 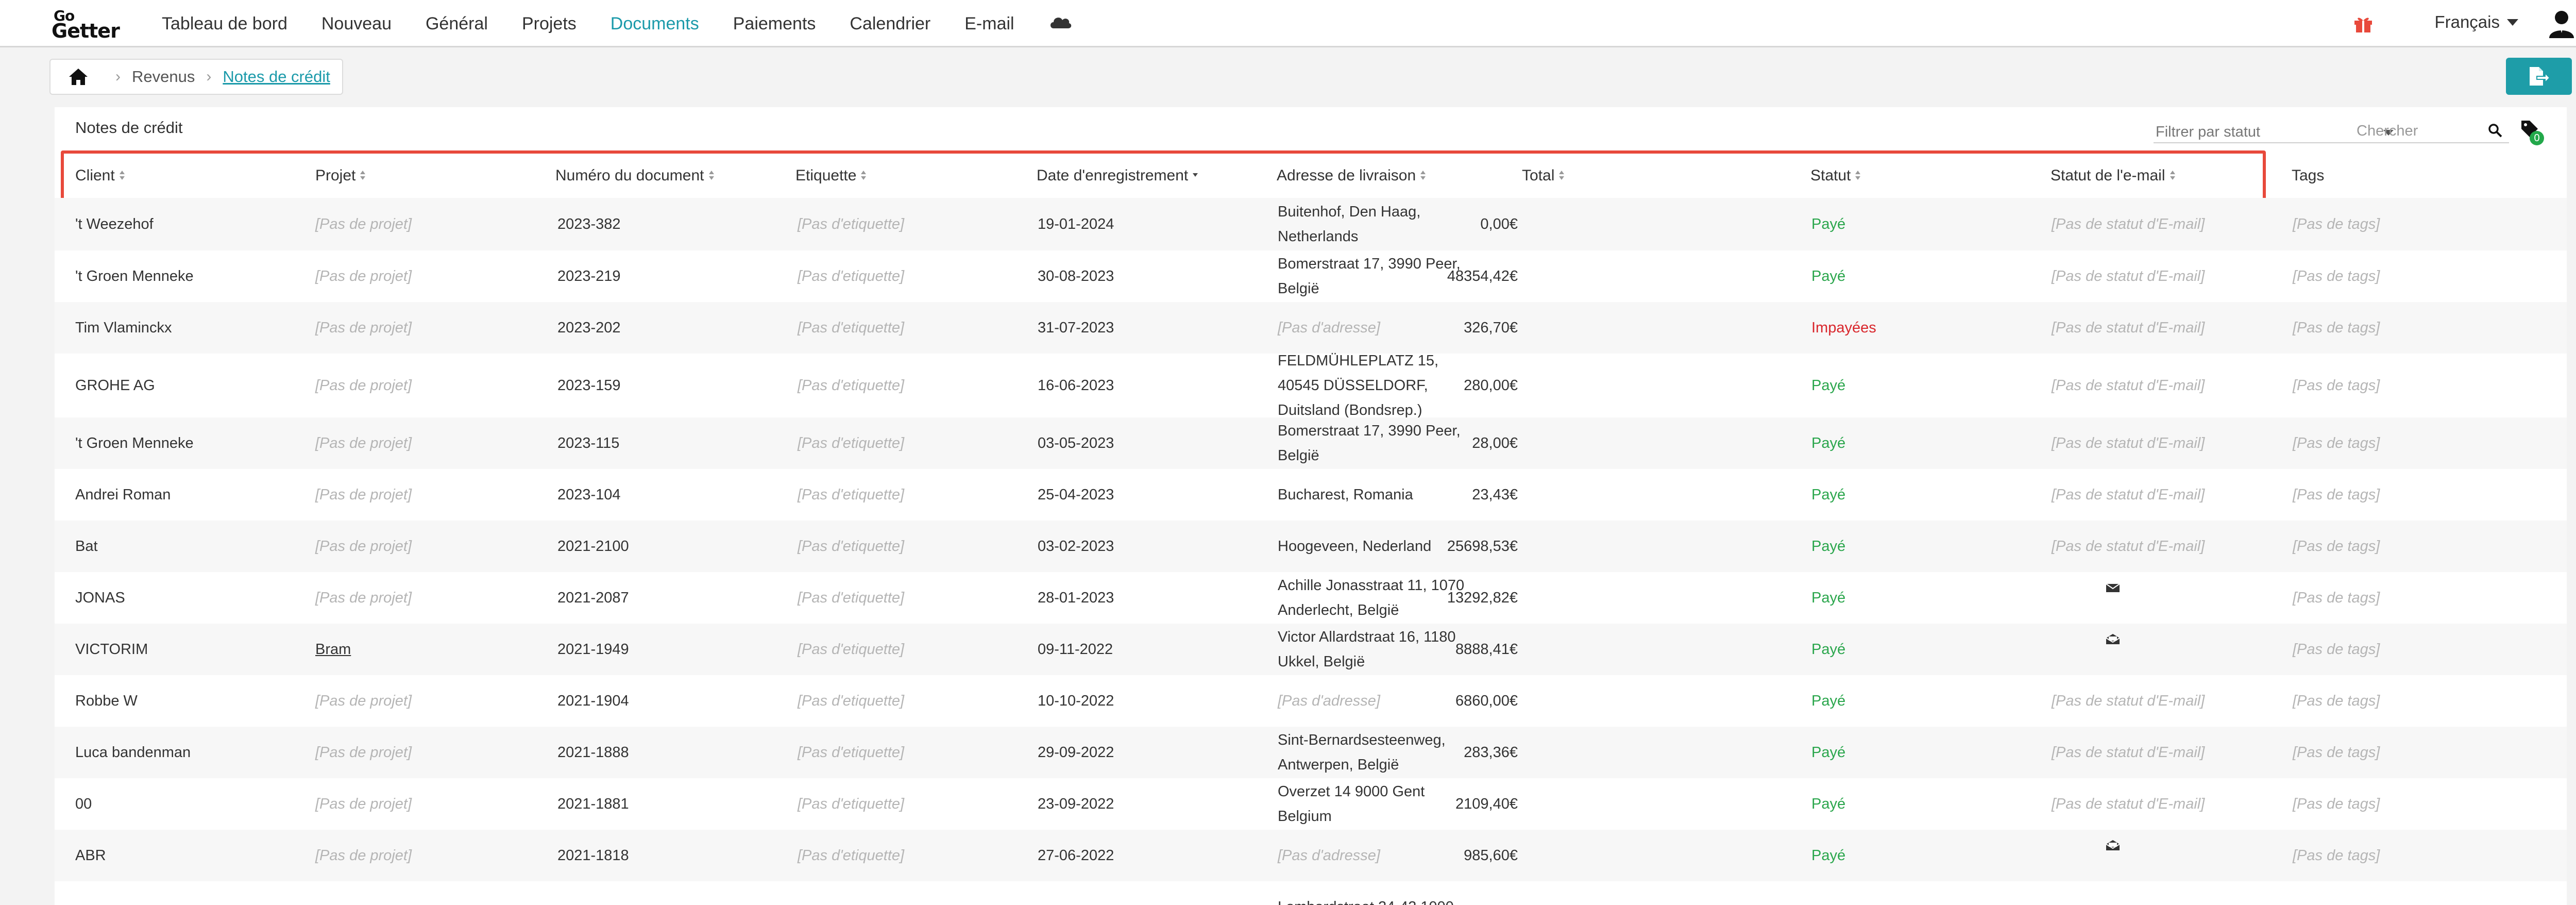 I want to click on column-header-address: Adresse de livraison, so click(x=1351, y=176).